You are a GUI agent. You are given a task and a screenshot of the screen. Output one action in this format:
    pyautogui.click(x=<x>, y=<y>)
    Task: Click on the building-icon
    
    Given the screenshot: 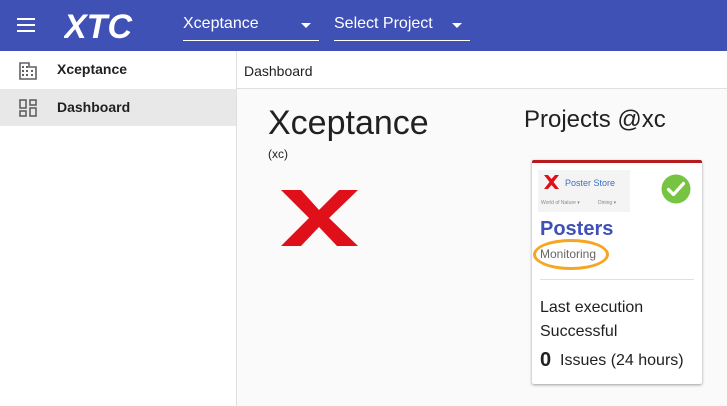 What is the action you would take?
    pyautogui.click(x=28, y=71)
    